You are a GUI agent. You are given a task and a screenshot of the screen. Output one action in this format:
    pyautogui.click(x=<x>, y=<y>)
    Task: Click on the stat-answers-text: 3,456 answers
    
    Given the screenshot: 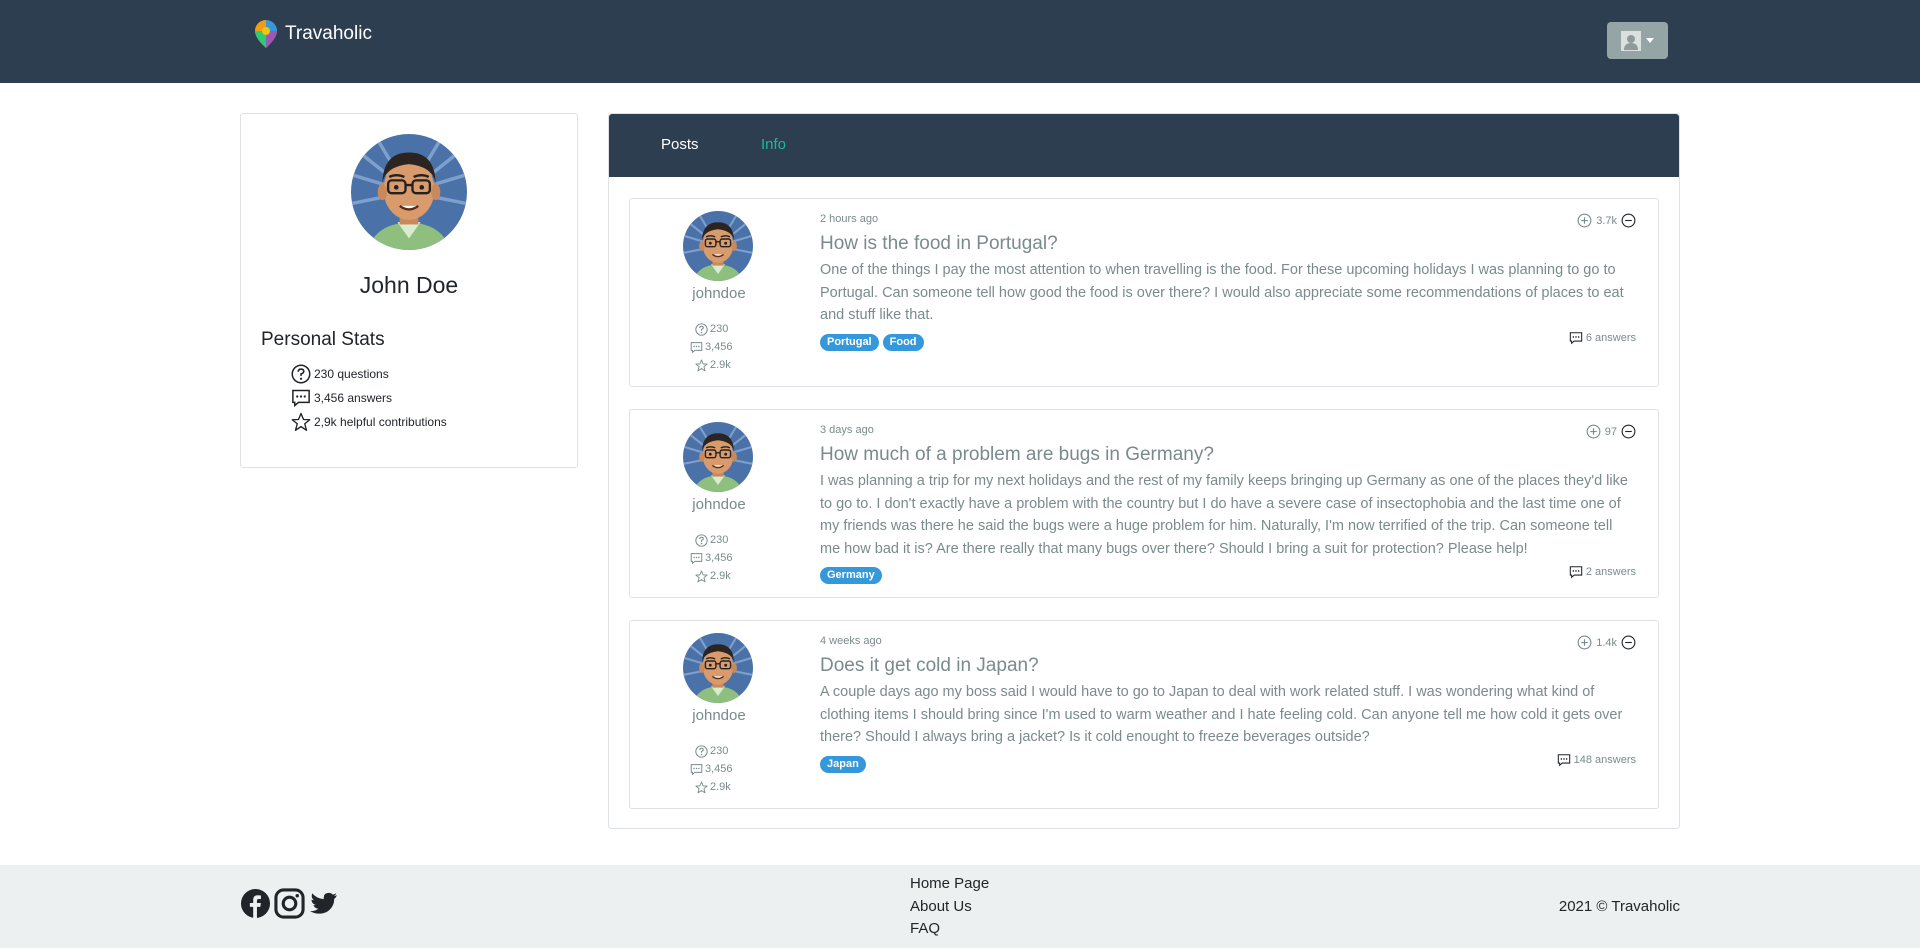 What is the action you would take?
    pyautogui.click(x=353, y=398)
    